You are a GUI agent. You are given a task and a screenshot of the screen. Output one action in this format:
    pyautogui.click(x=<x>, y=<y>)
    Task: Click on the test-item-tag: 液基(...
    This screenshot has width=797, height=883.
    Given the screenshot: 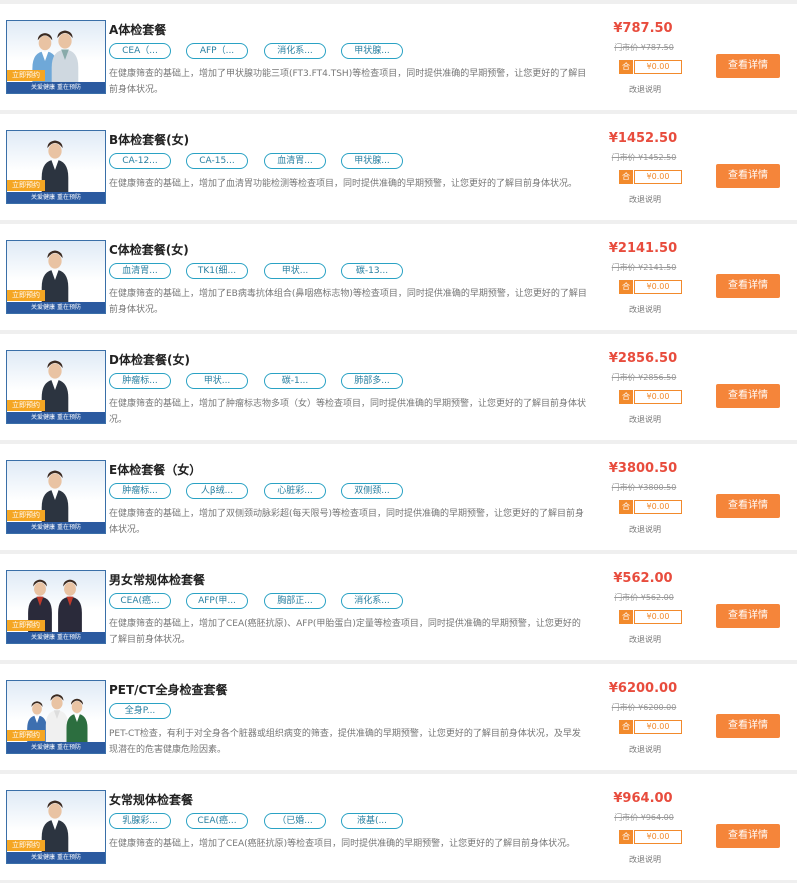 What is the action you would take?
    pyautogui.click(x=372, y=821)
    